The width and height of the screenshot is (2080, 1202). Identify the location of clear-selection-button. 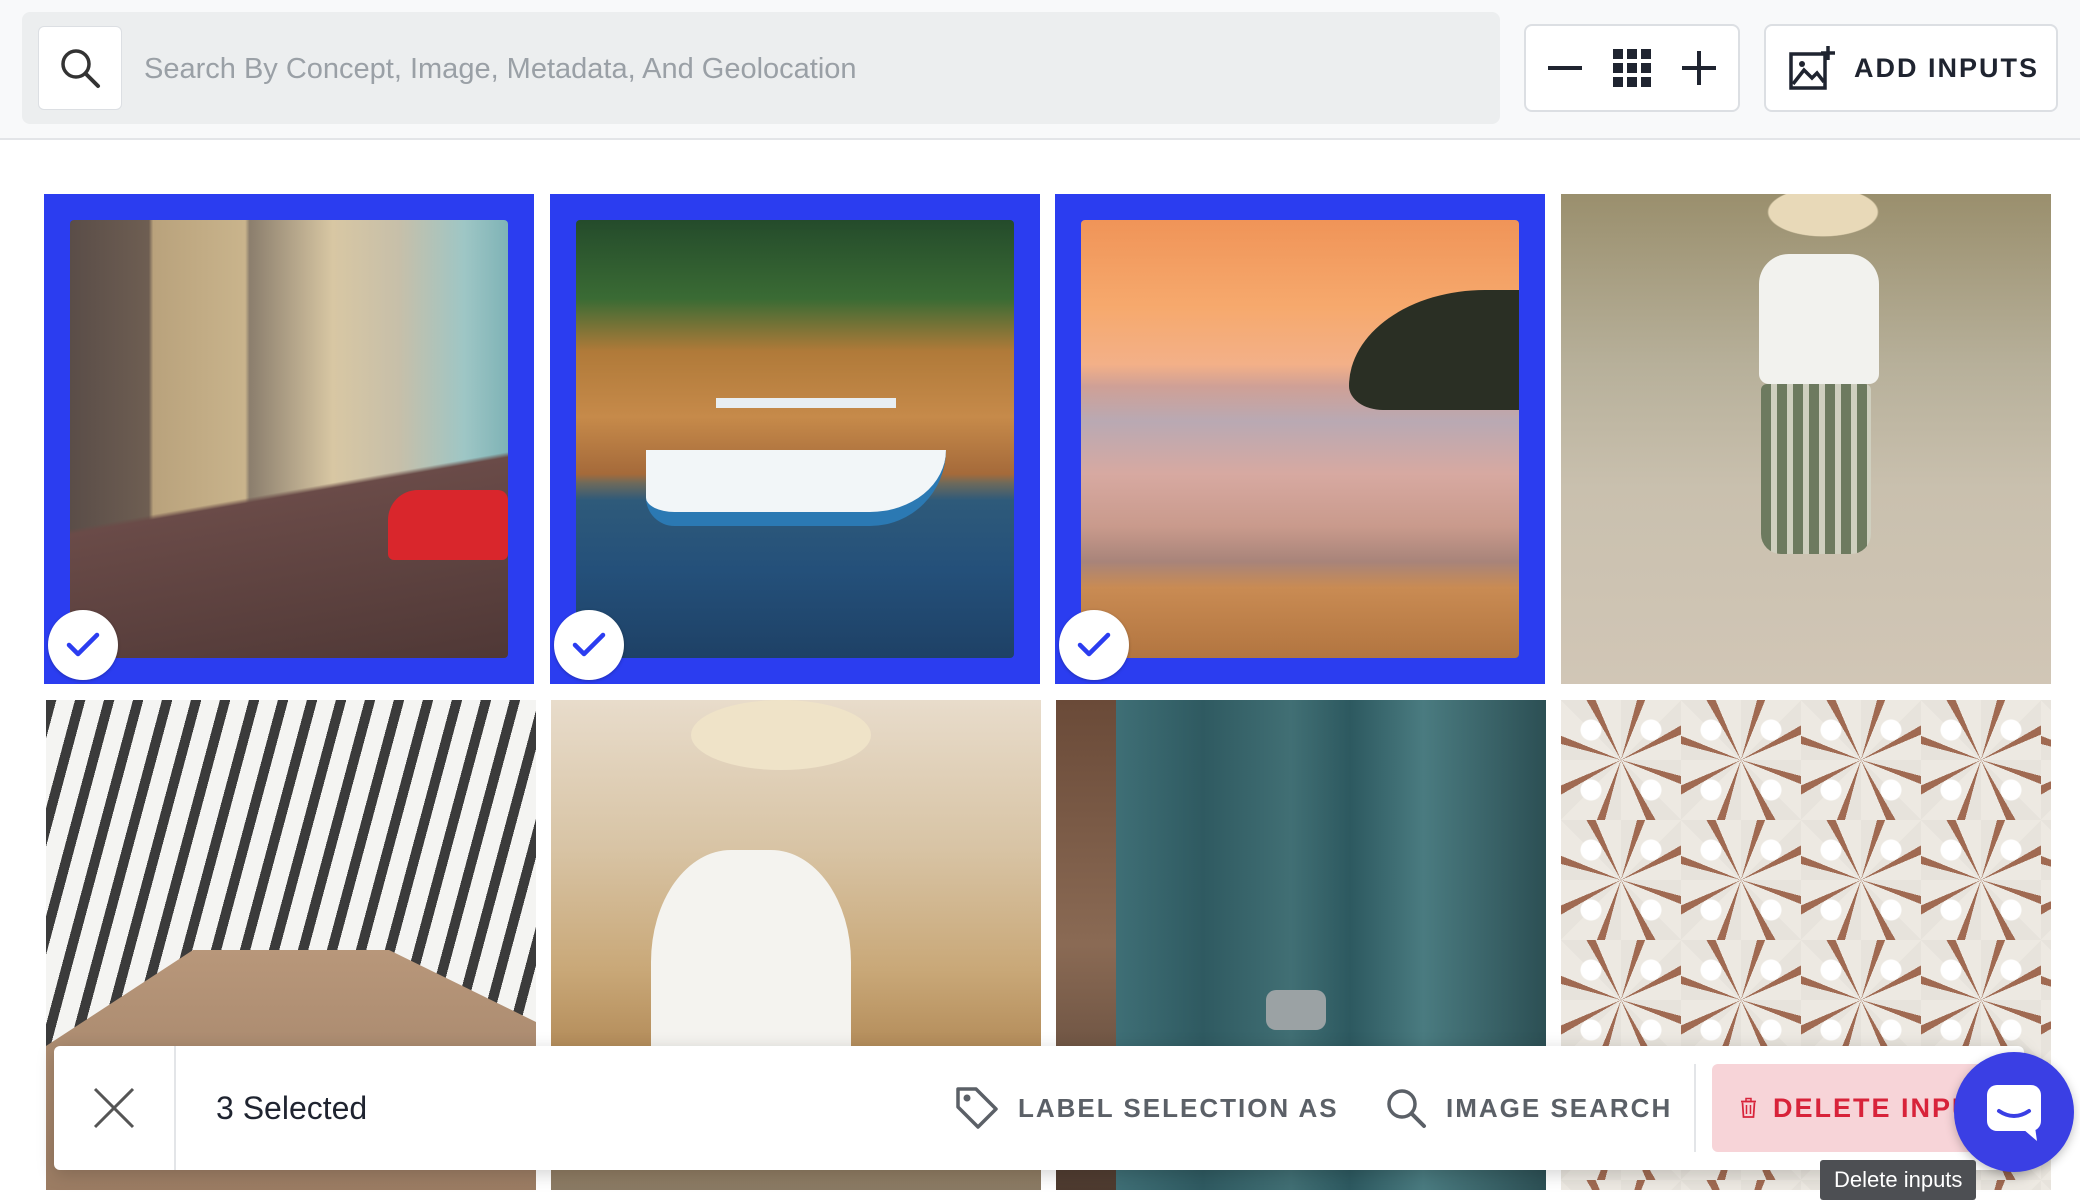
(115, 1108).